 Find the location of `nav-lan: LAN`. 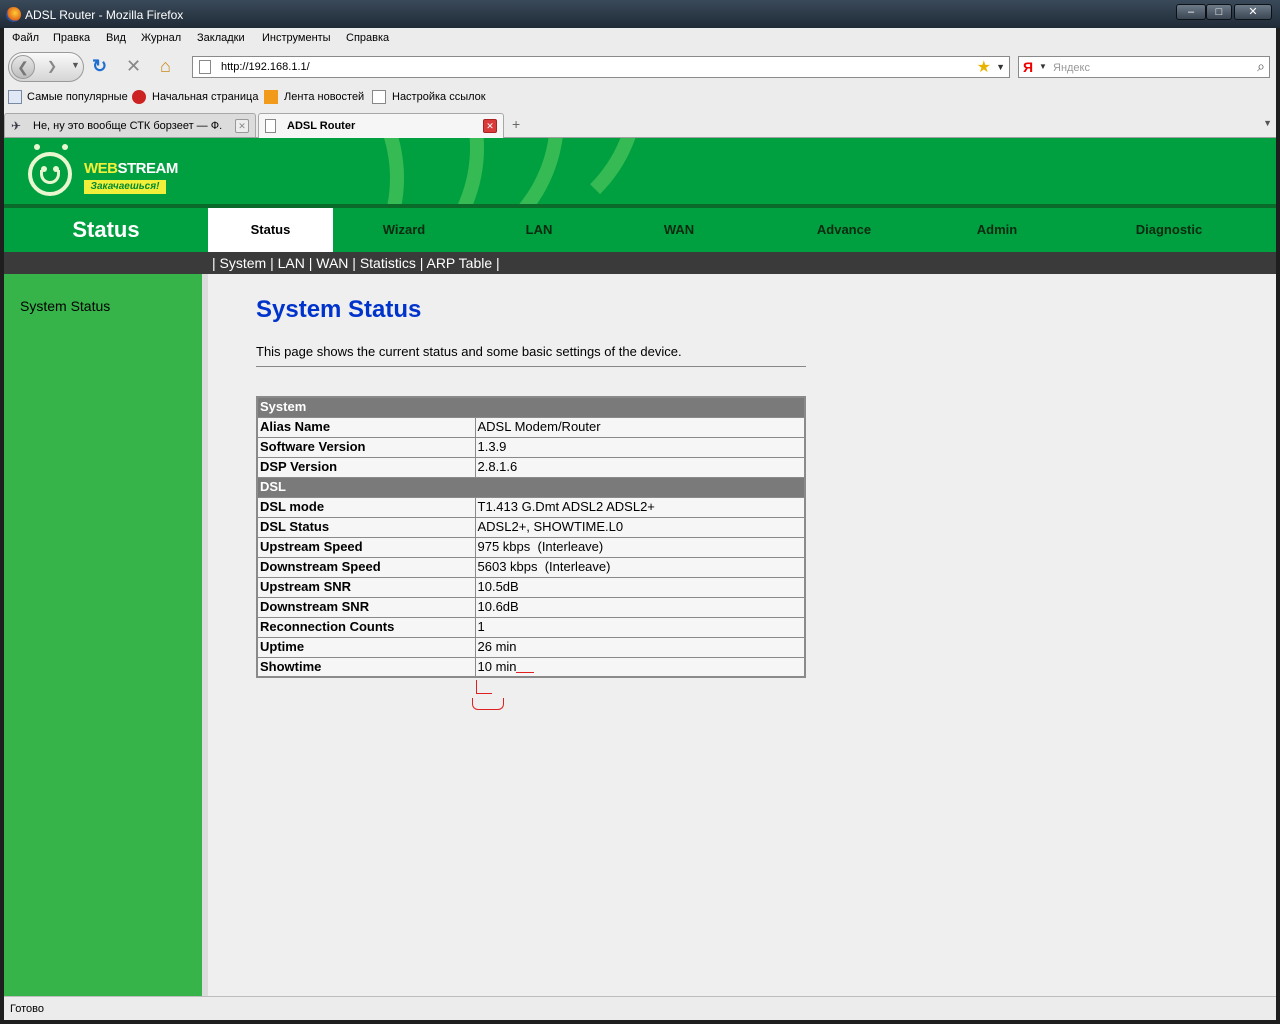

nav-lan: LAN is located at coordinates (539, 230).